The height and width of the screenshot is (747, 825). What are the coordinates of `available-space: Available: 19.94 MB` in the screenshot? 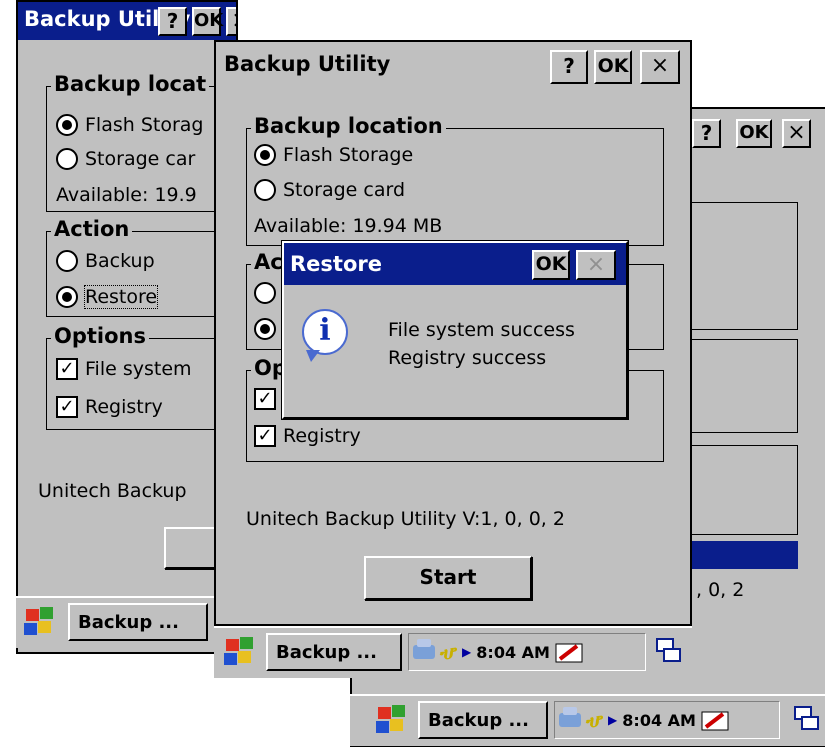 It's located at (348, 226).